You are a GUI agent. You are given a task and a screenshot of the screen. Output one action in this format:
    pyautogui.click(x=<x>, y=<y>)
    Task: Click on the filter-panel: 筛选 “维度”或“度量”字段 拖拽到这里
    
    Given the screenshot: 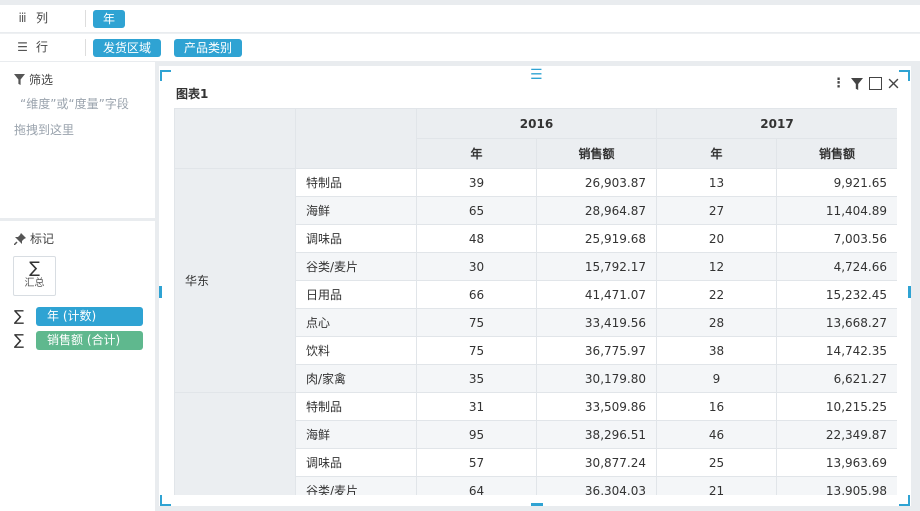 What is the action you would take?
    pyautogui.click(x=77, y=140)
    